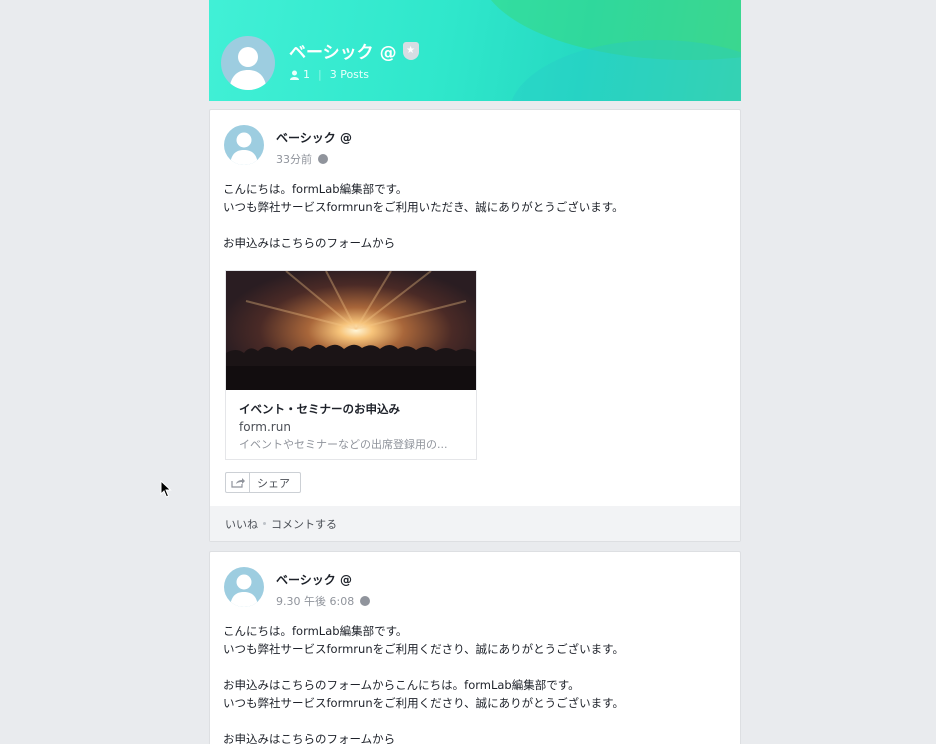  I want to click on share-label: シェア, so click(273, 483).